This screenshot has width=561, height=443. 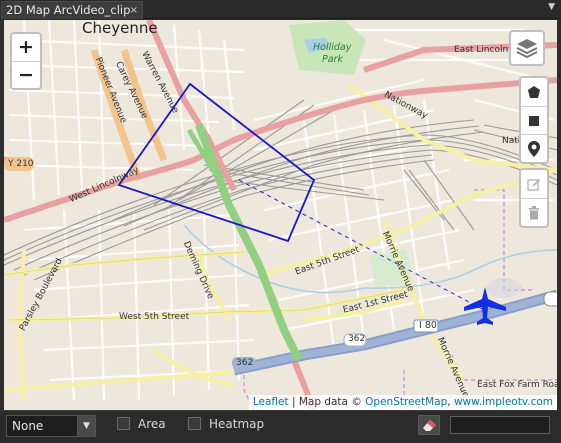 What do you see at coordinates (503, 402) in the screenshot?
I see `impleo-link: www.impleotv.com` at bounding box center [503, 402].